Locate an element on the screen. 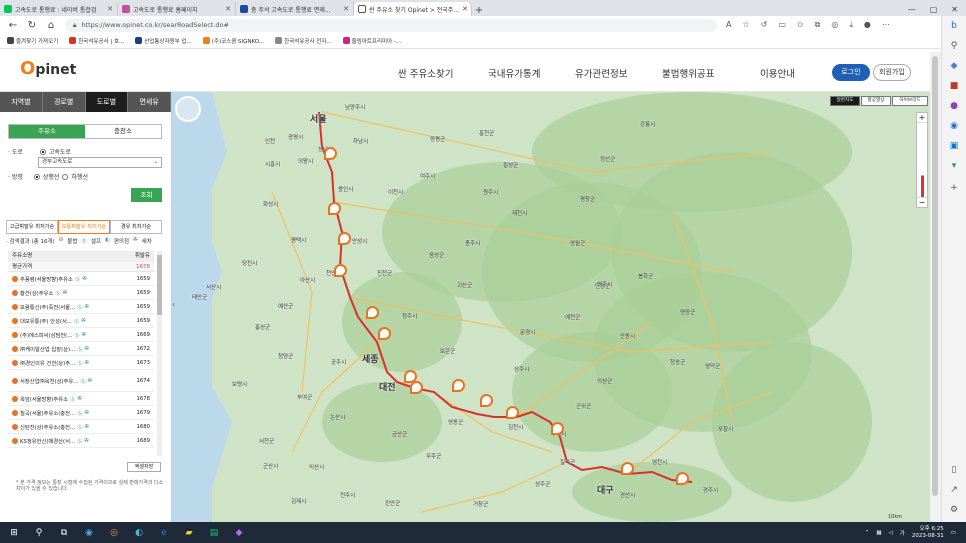 The width and height of the screenshot is (966, 543). table-row: (주)에스피씨(삼밈전(... Ⓢ ✇ 1669 is located at coordinates (81, 335).